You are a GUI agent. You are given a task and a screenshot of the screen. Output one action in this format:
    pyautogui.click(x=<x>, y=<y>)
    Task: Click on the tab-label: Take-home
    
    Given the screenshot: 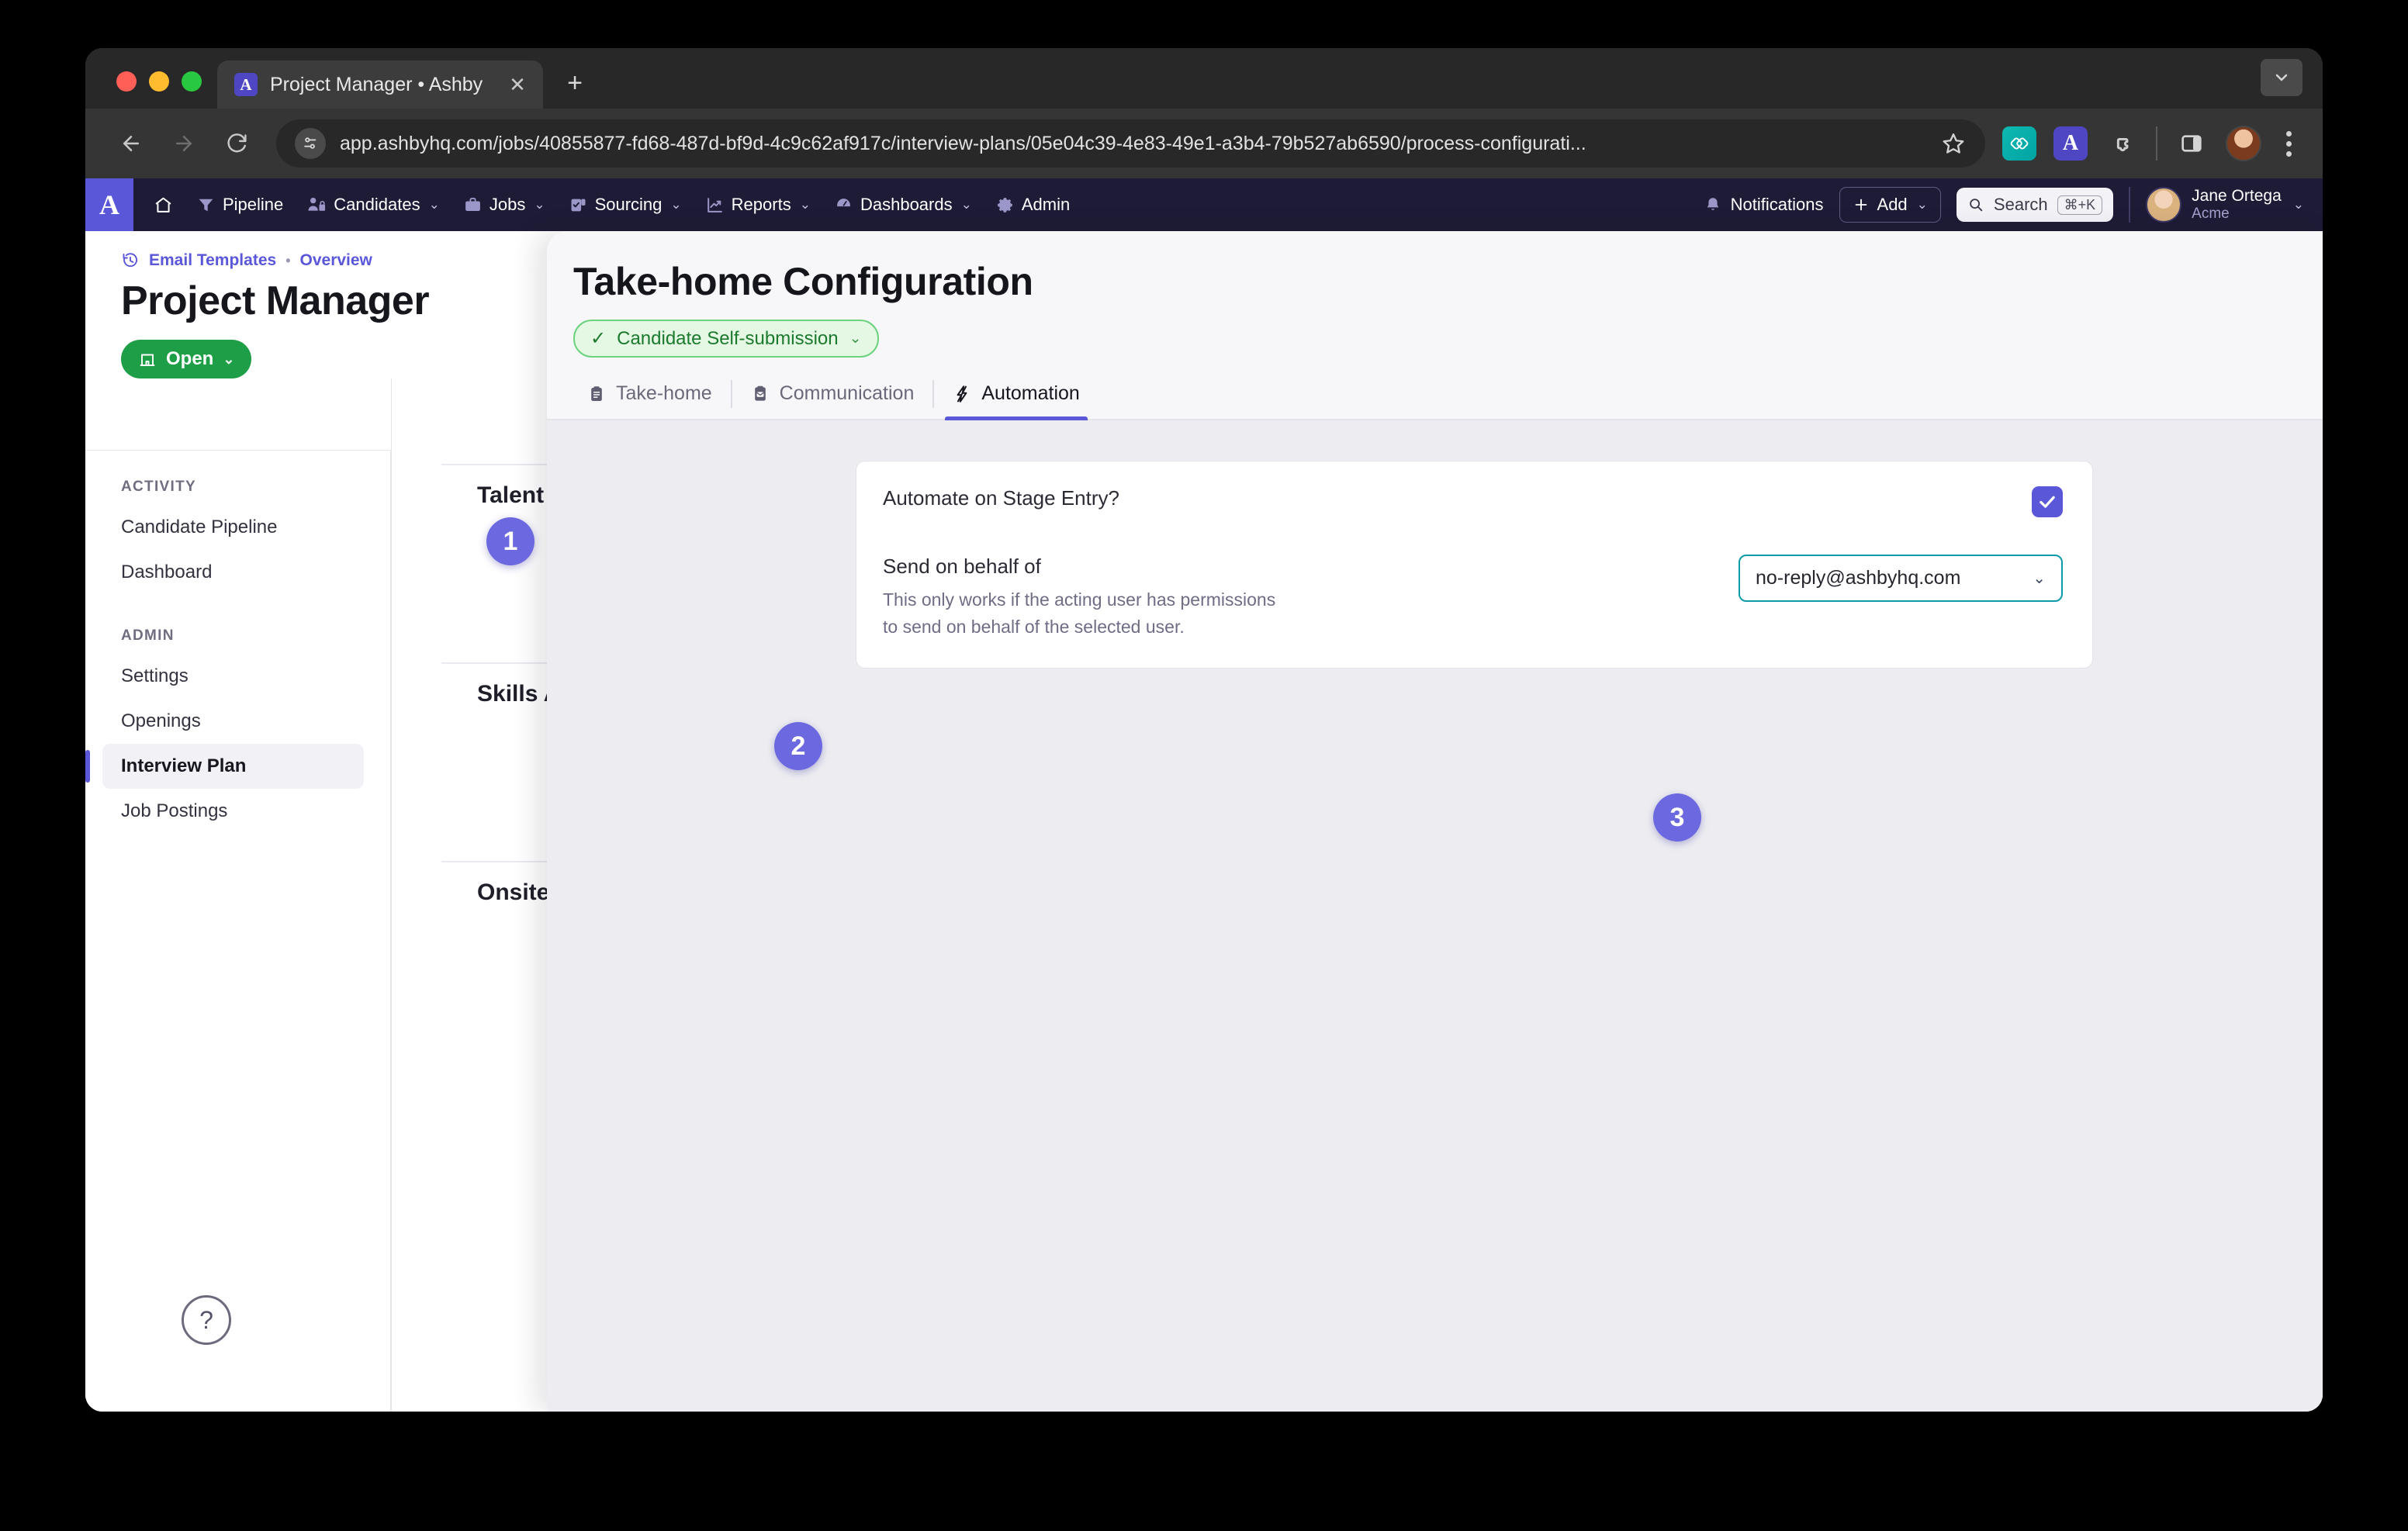 What is the action you would take?
    pyautogui.click(x=664, y=393)
    